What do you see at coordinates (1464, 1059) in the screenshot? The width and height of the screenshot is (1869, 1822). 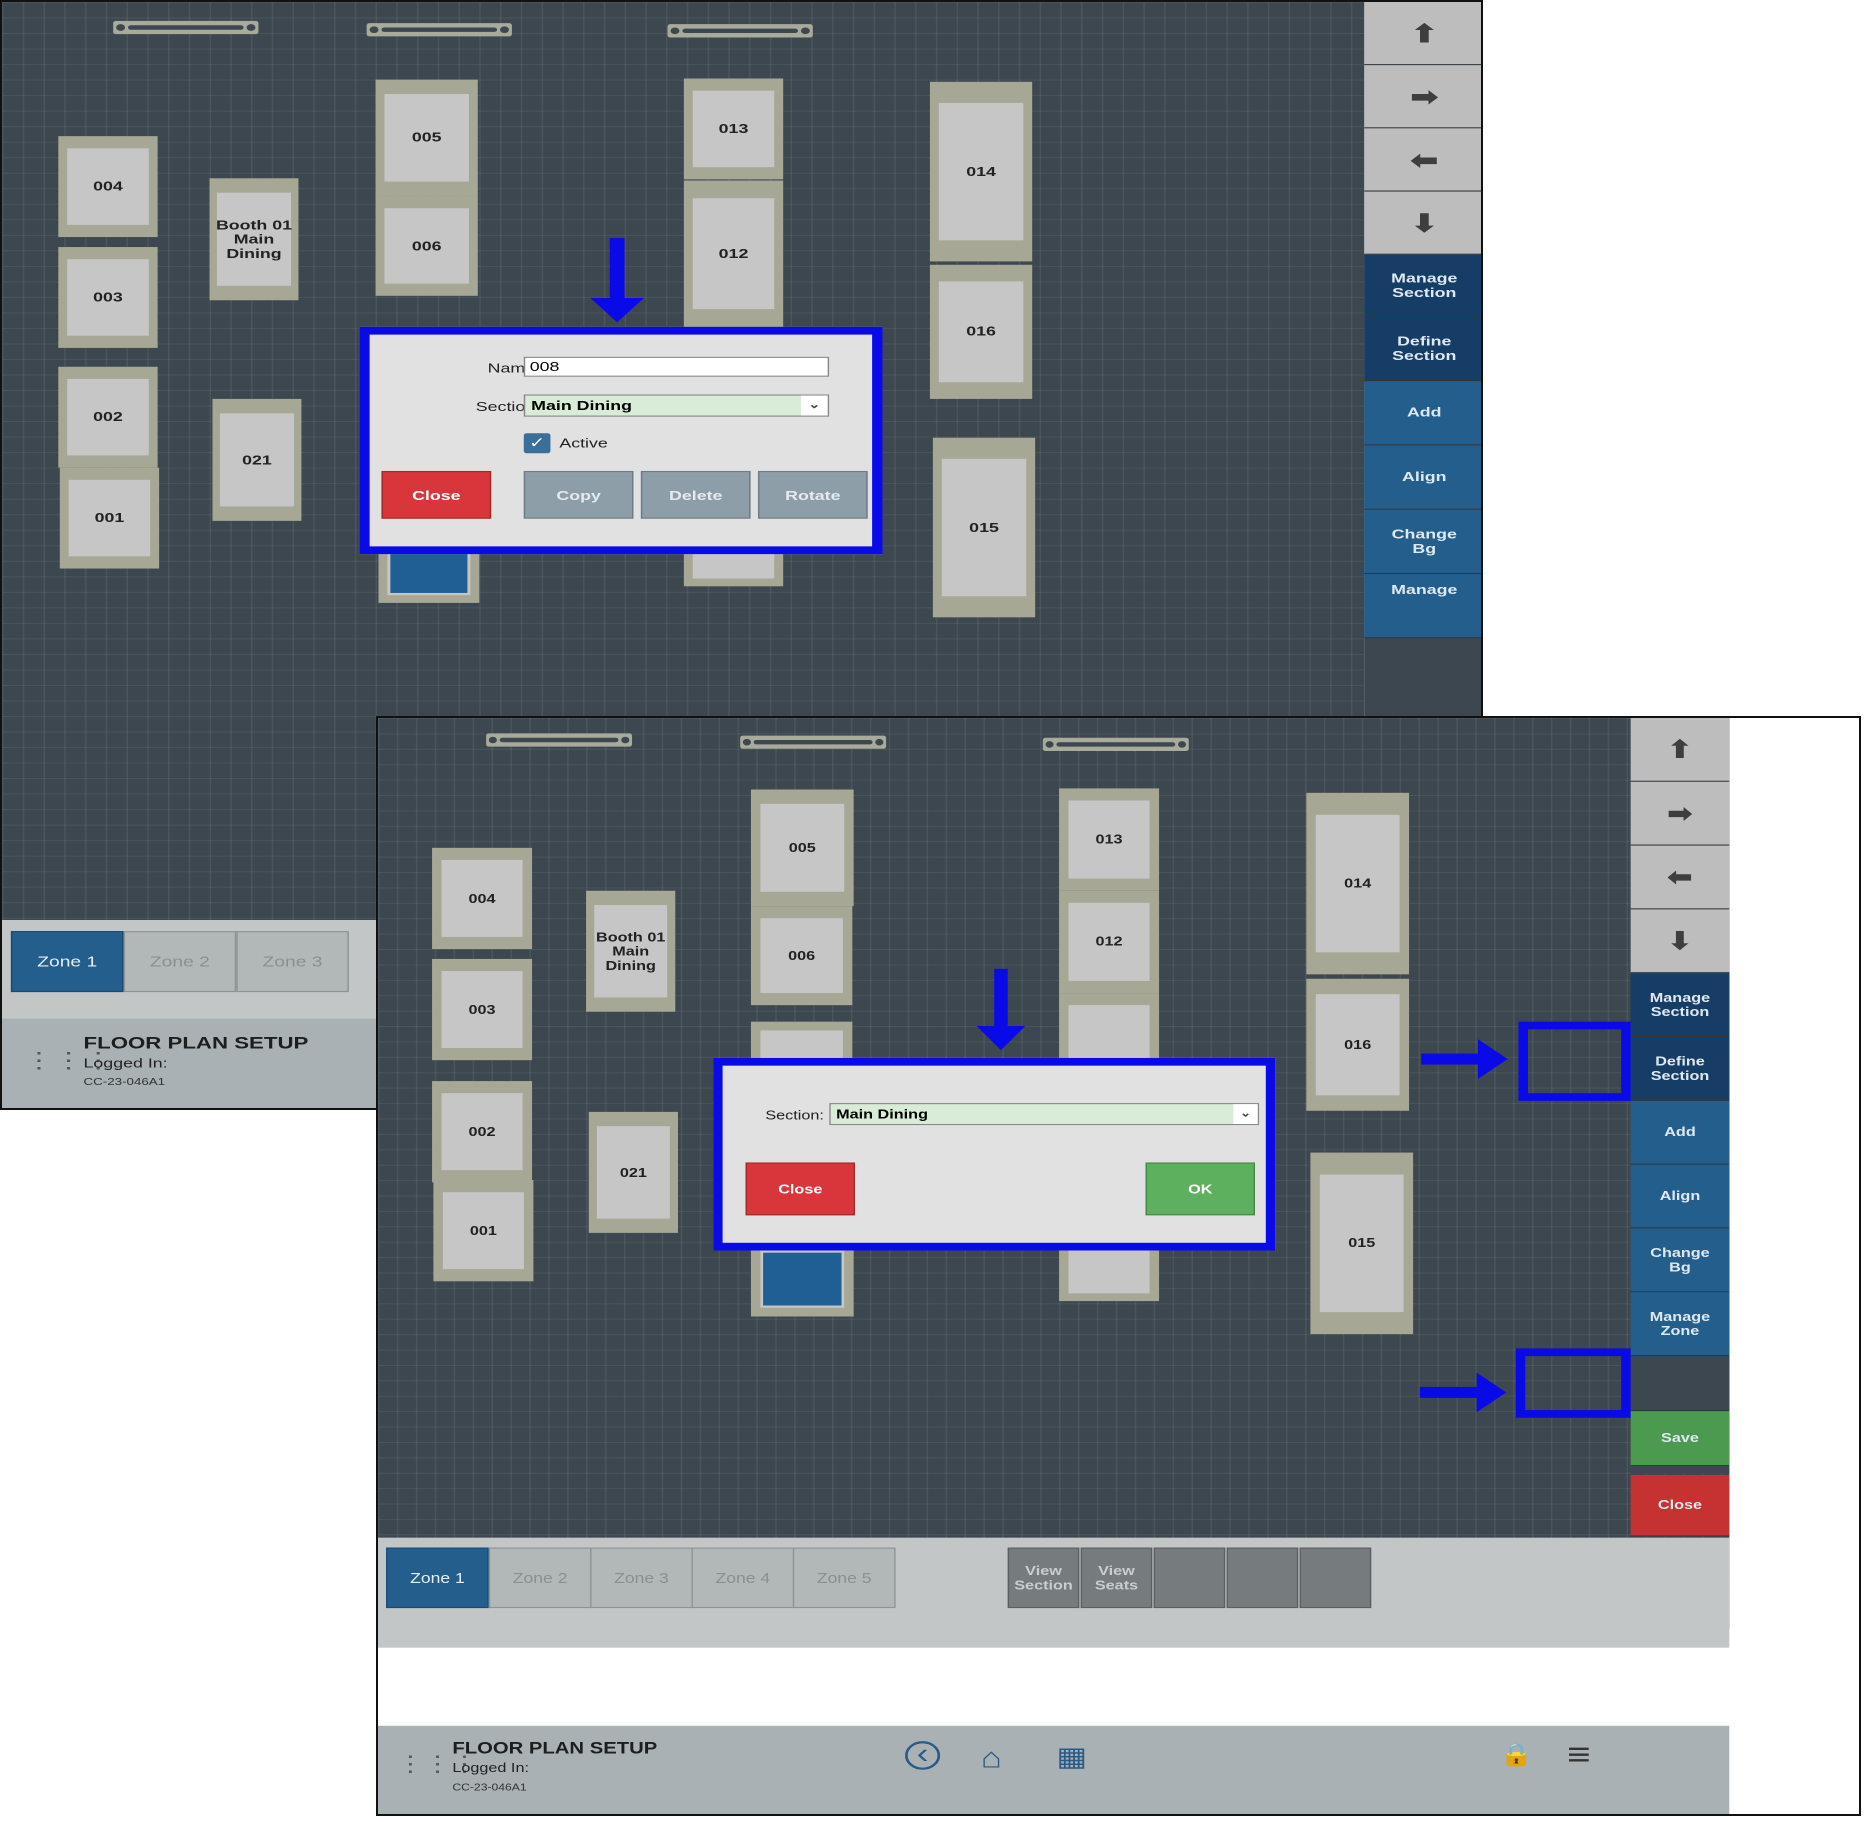 I see `annotation-right-arrow` at bounding box center [1464, 1059].